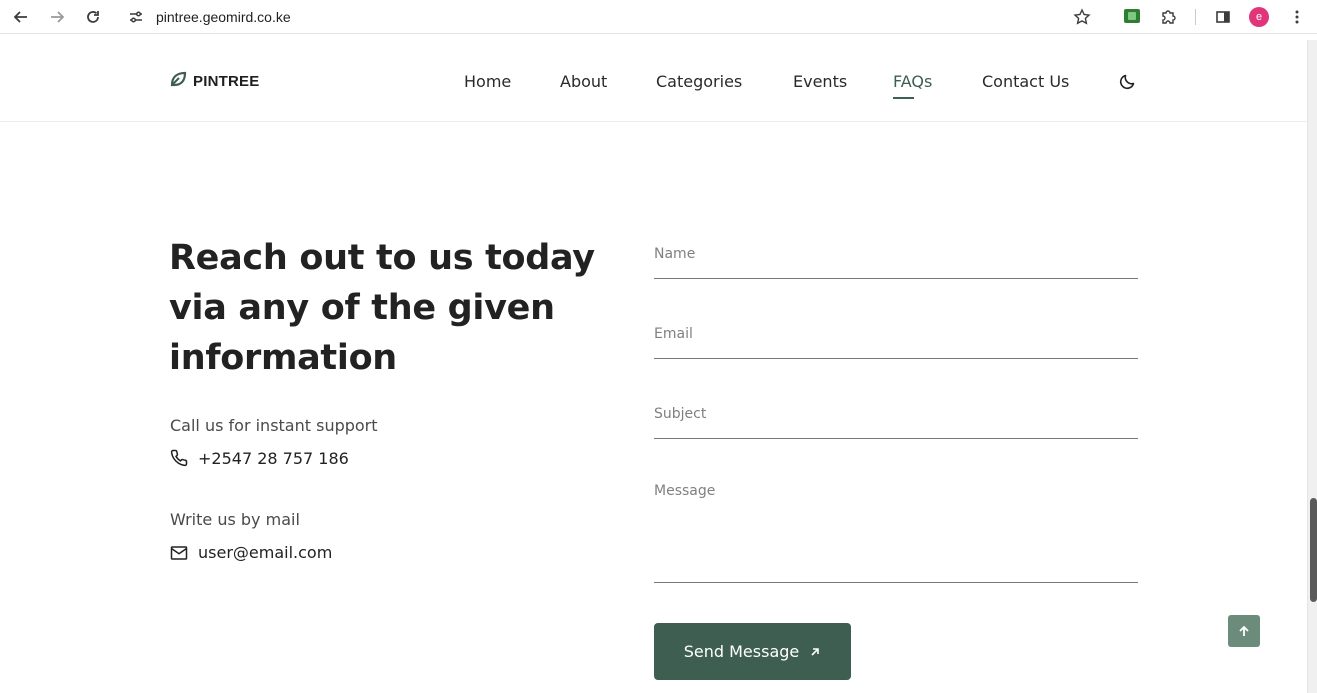 Image resolution: width=1317 pixels, height=693 pixels. Describe the element at coordinates (273, 458) in the screenshot. I see `phone-number: +2547 28 757 186` at that location.